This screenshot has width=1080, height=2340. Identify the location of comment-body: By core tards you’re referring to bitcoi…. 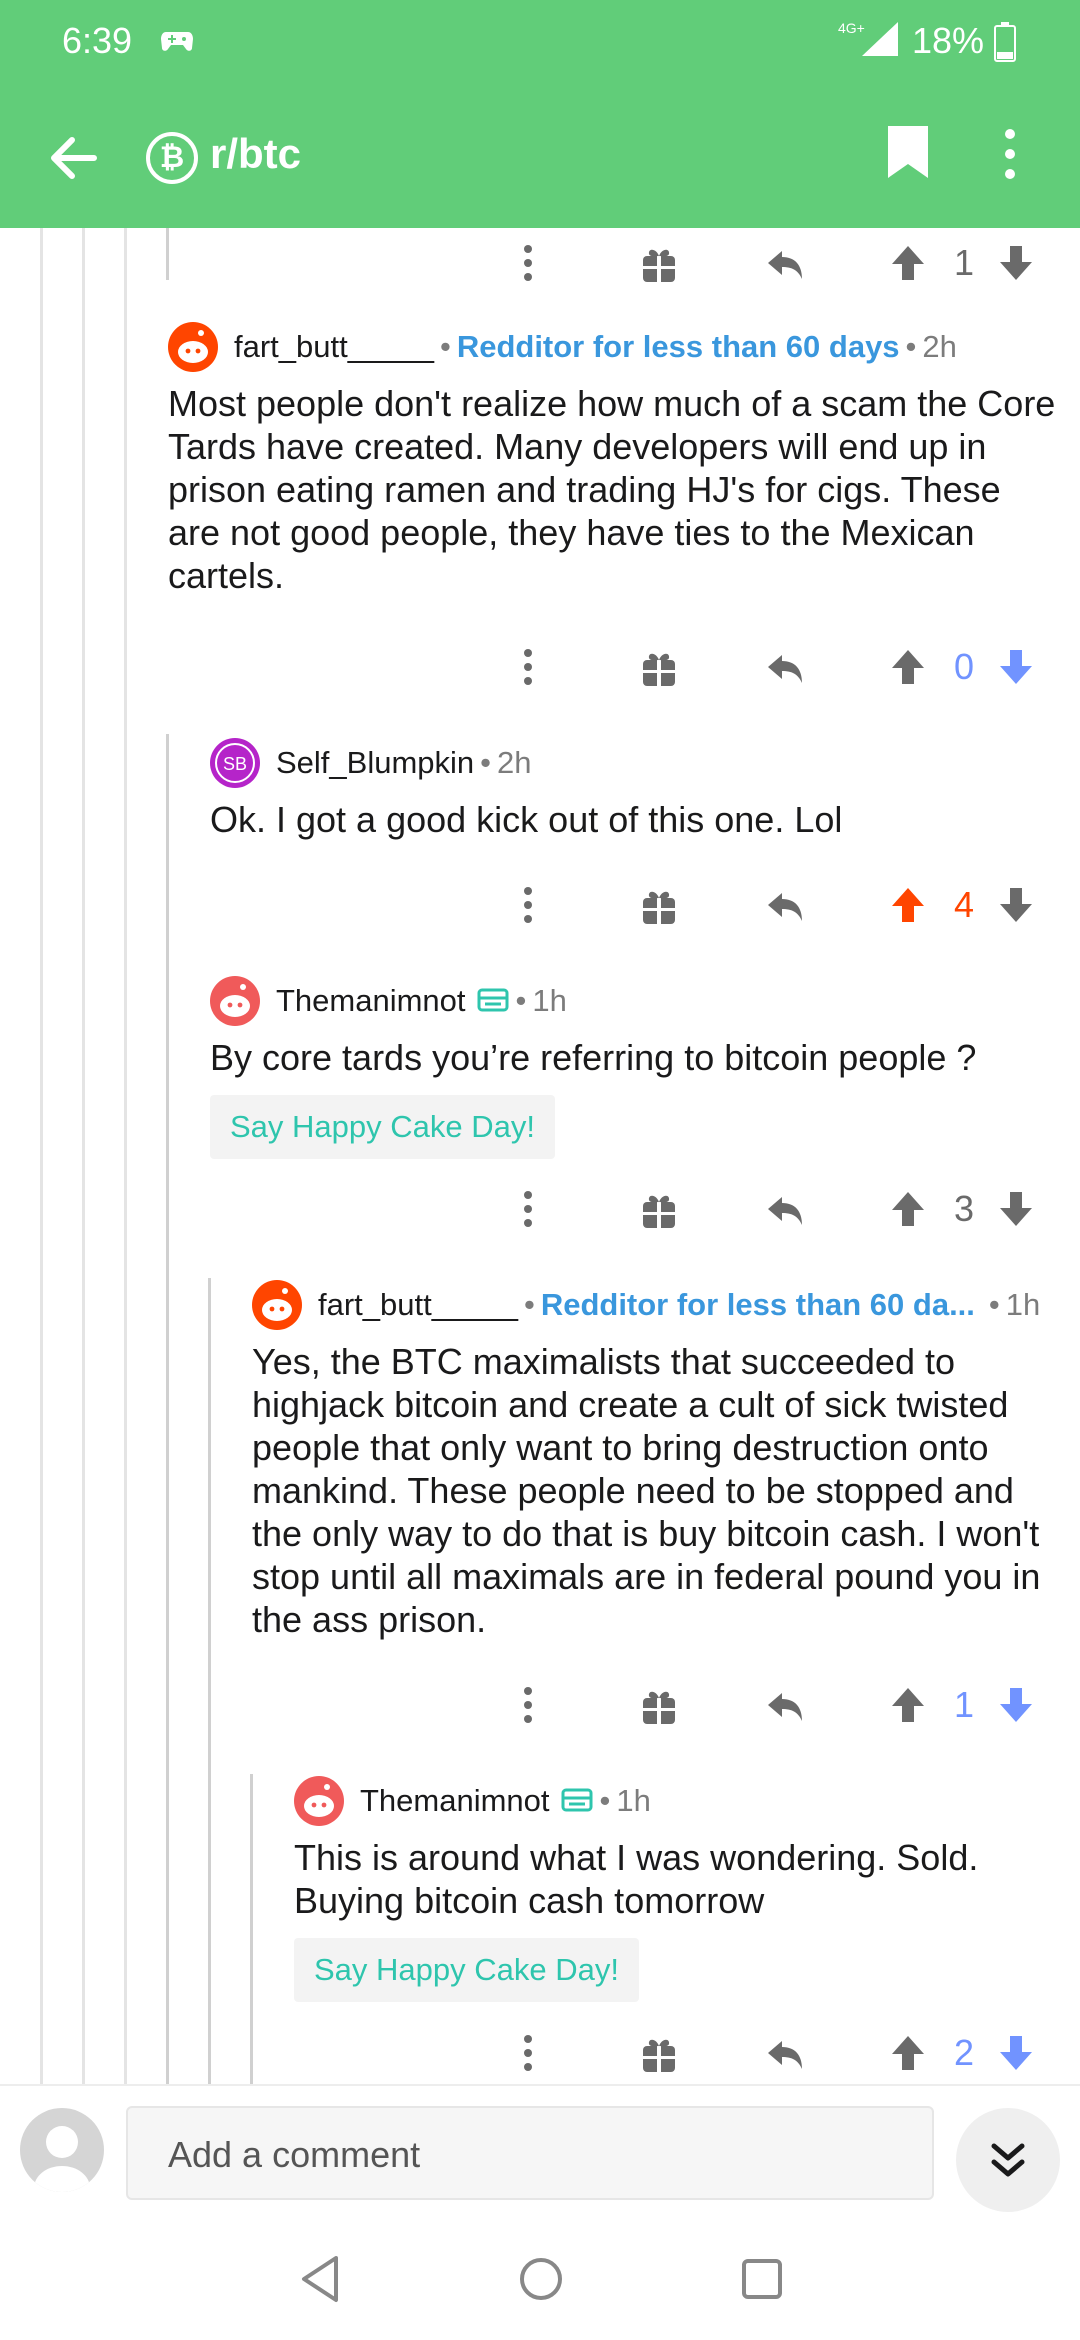
(593, 1057).